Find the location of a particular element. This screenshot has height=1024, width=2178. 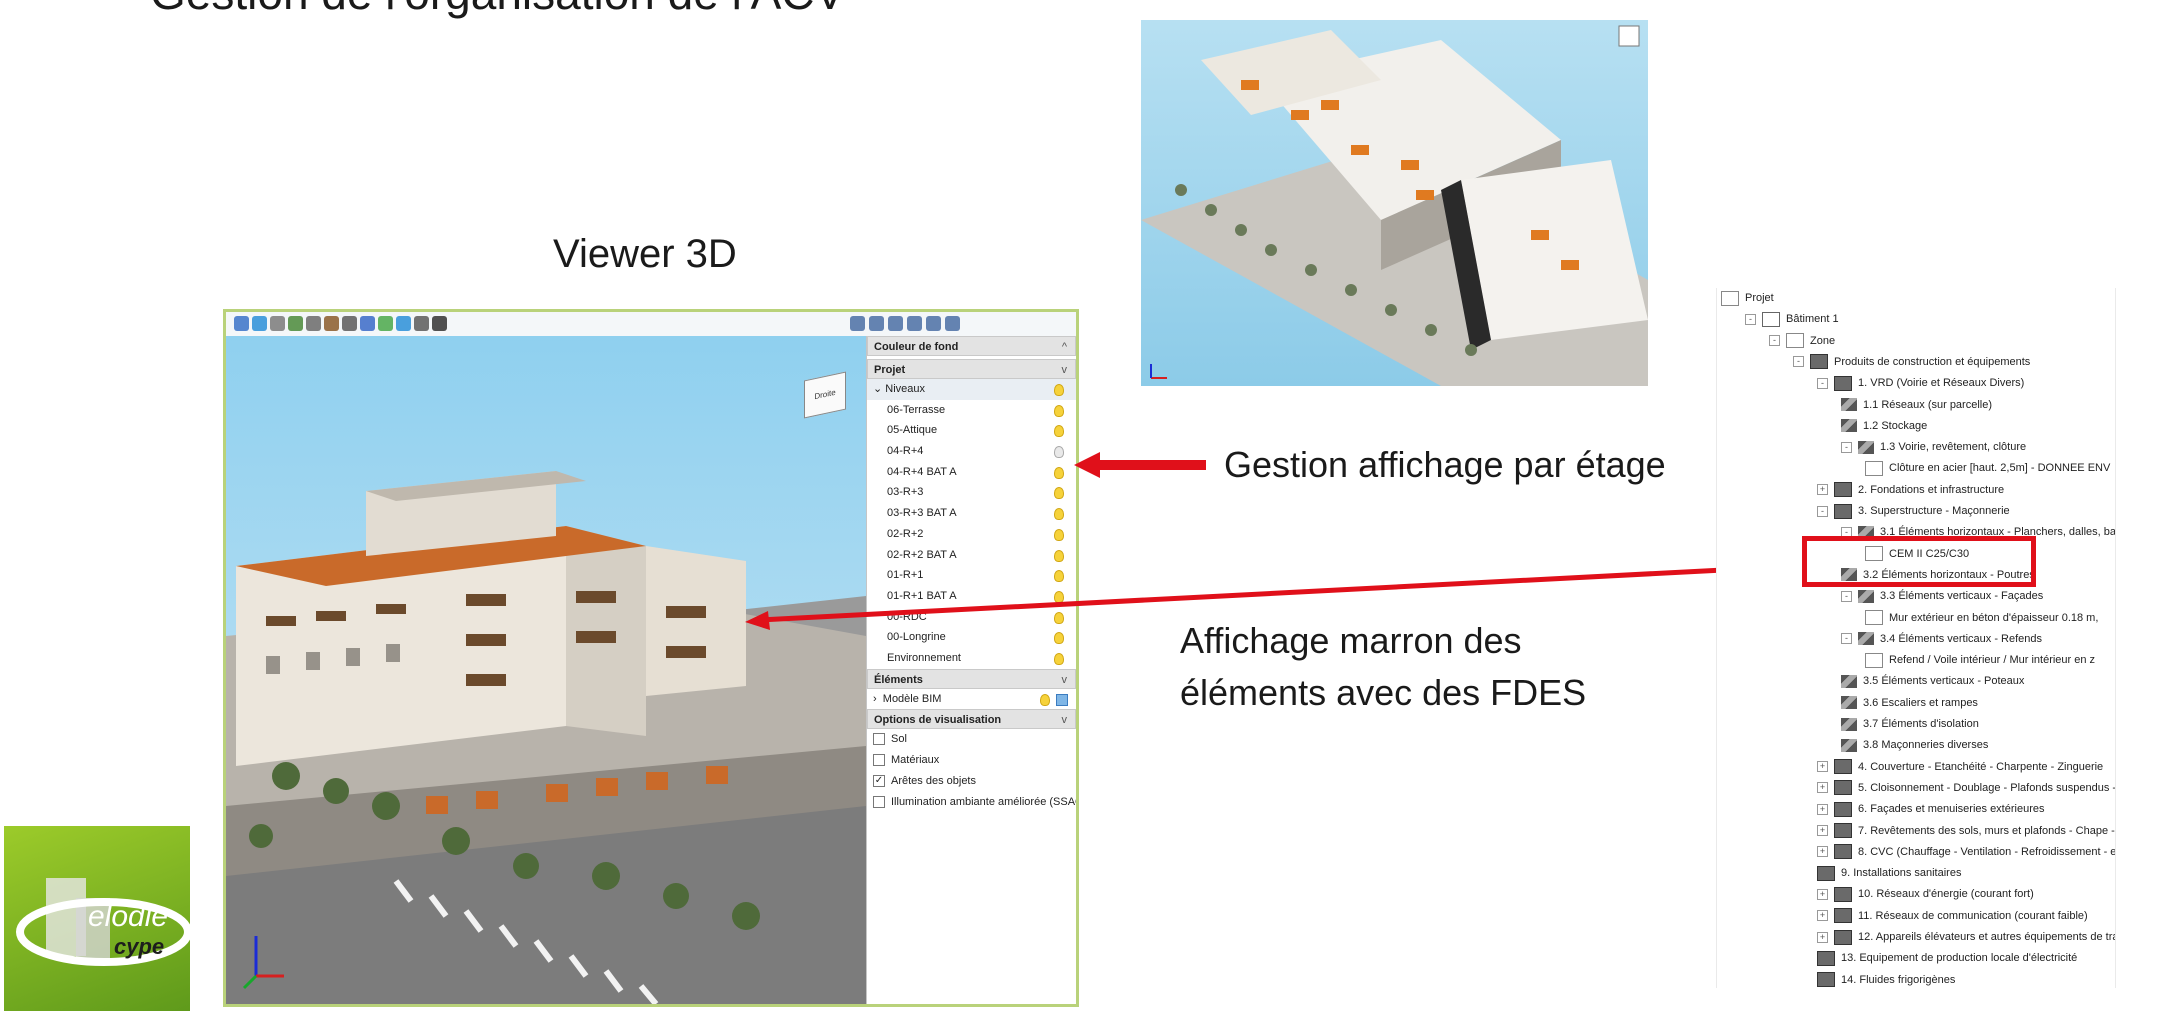

tree-item: - Produits de construction et équipements is located at coordinates (1911, 362).